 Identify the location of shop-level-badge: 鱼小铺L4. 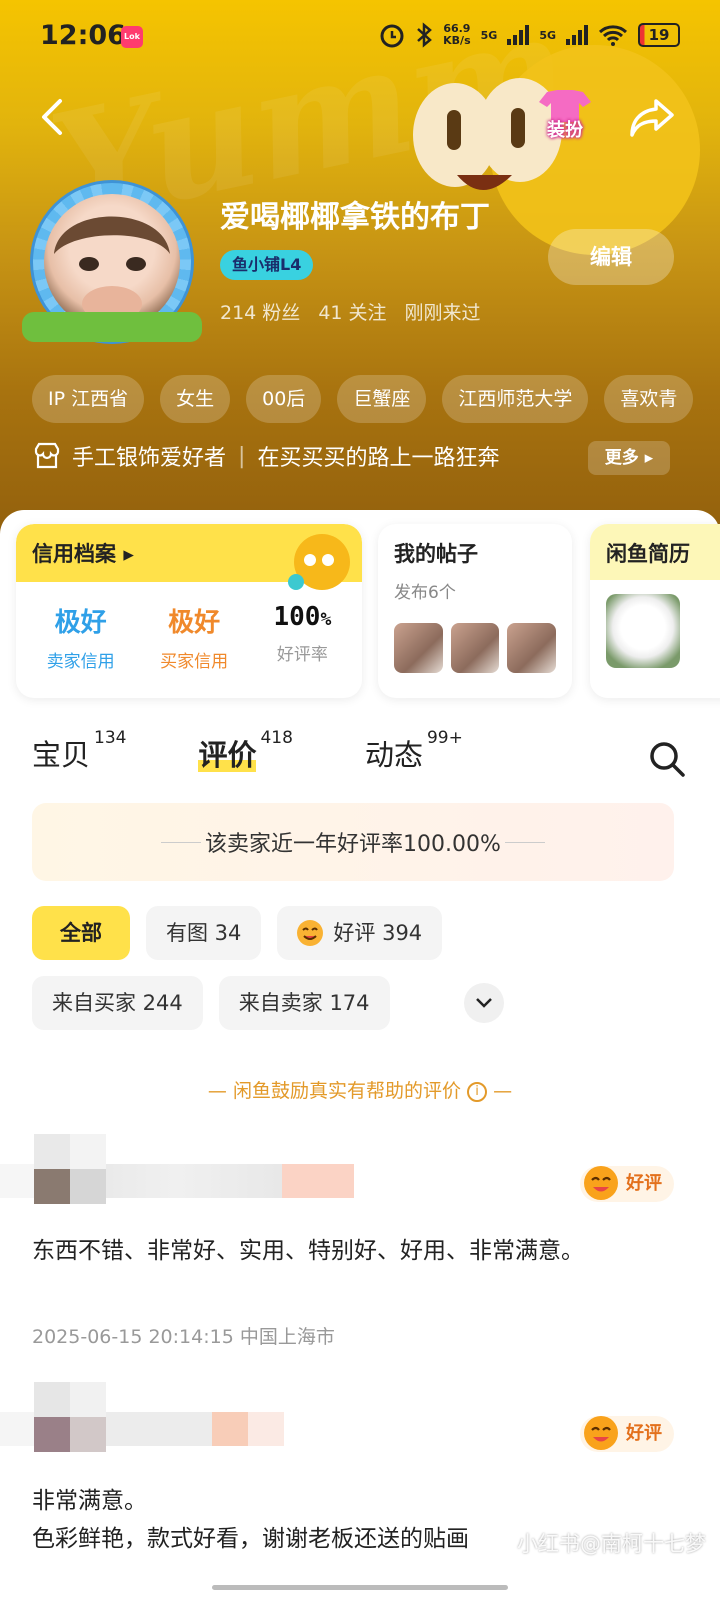
(267, 265).